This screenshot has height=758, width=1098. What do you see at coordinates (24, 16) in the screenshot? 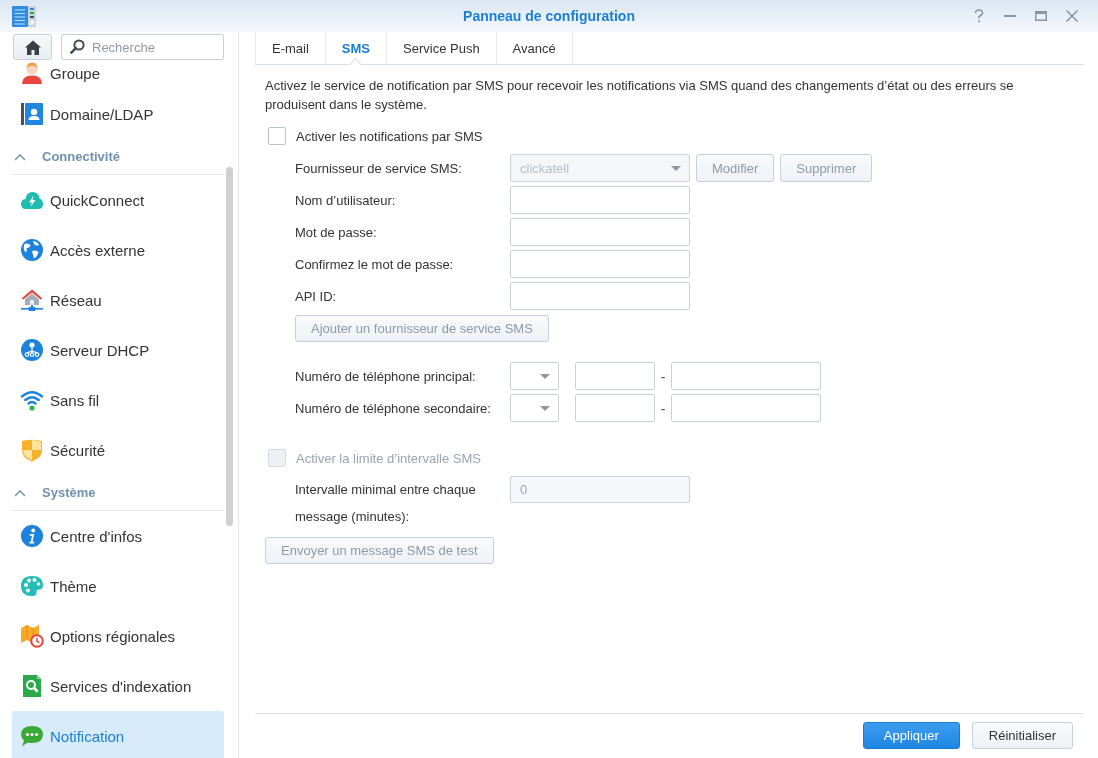
I see `app-icon` at bounding box center [24, 16].